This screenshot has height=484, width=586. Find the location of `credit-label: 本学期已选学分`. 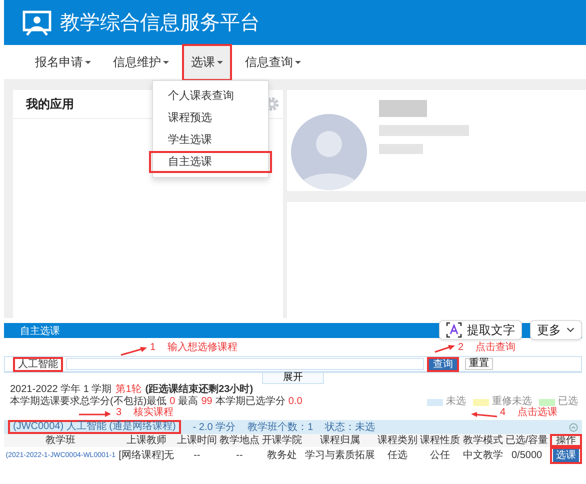

credit-label: 本学期已选学分 is located at coordinates (250, 402).